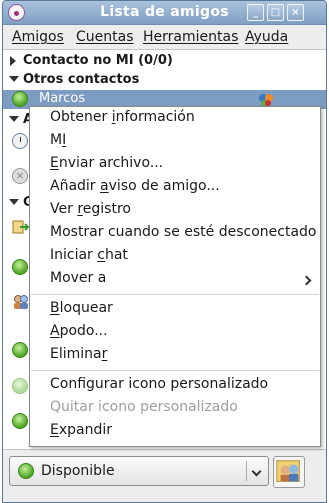 Image resolution: width=329 pixels, height=503 pixels. Describe the element at coordinates (20, 176) in the screenshot. I see `offline-cross-icon: ×` at that location.